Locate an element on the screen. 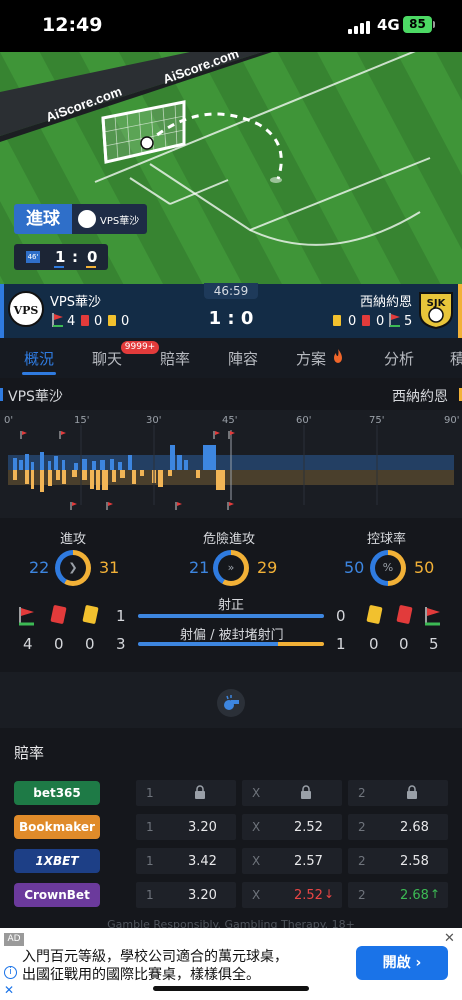 Image resolution: width=462 pixels, height=1000 pixels. bookmaker-bookmaker: Bookmaker is located at coordinates (57, 827).